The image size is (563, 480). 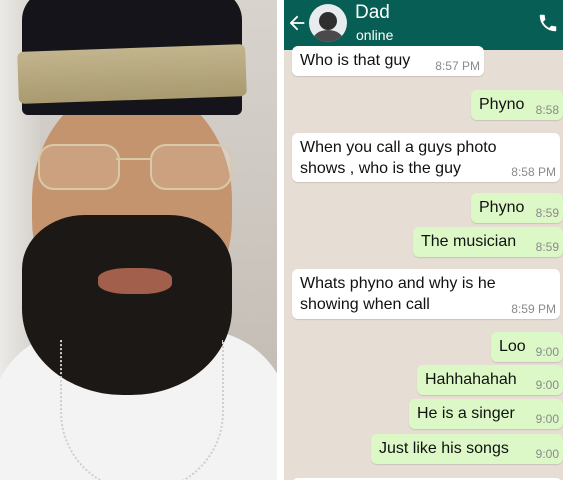 I want to click on message-time: 8:57 PM, so click(x=457, y=66).